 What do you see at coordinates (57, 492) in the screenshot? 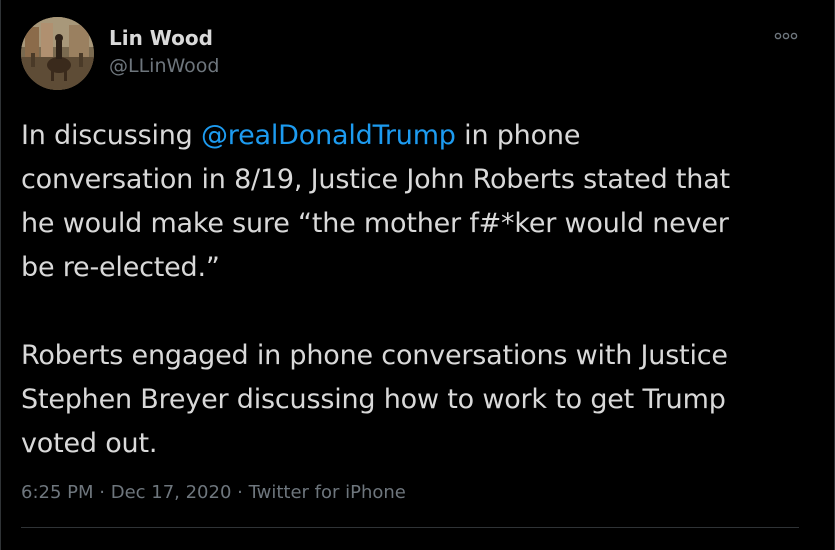
I see `tweet-time-link: 6:25 PM` at bounding box center [57, 492].